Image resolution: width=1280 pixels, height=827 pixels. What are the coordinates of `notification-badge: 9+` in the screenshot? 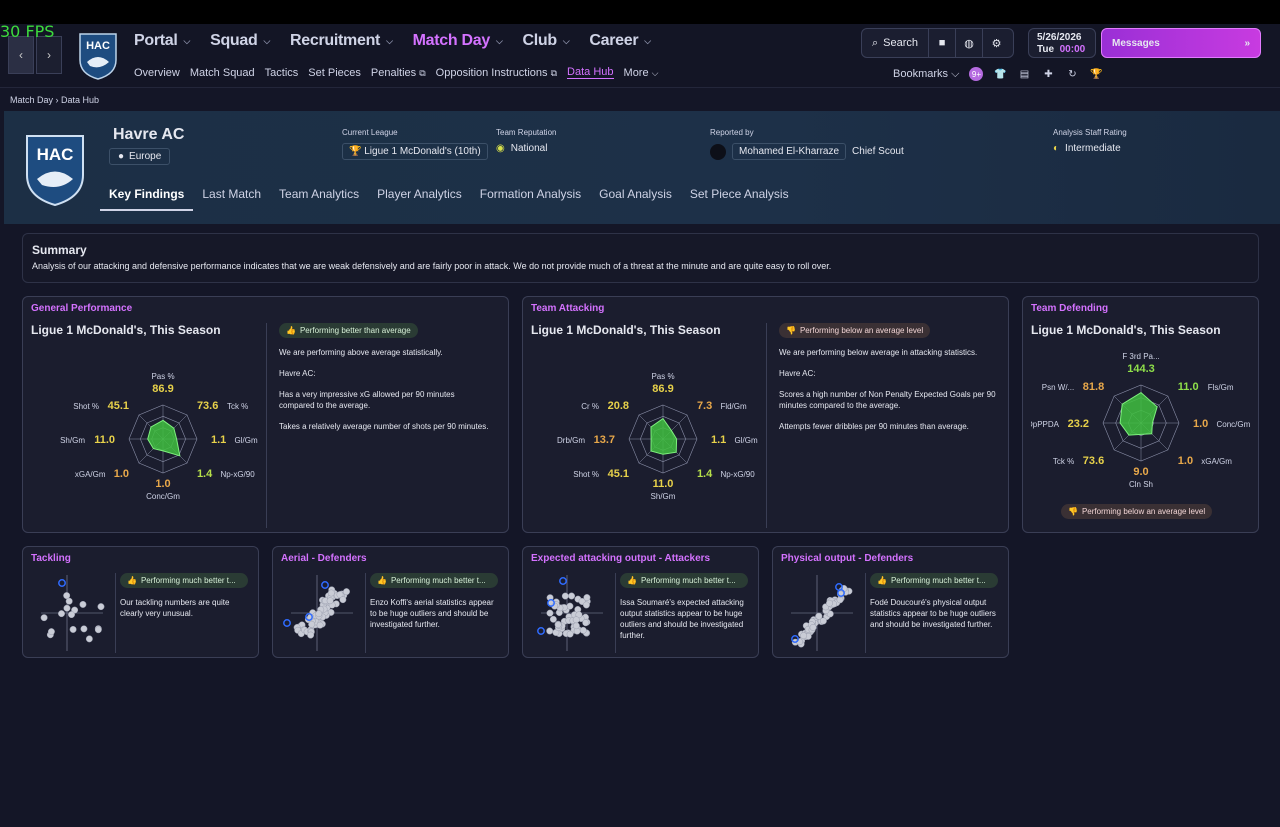 It's located at (976, 74).